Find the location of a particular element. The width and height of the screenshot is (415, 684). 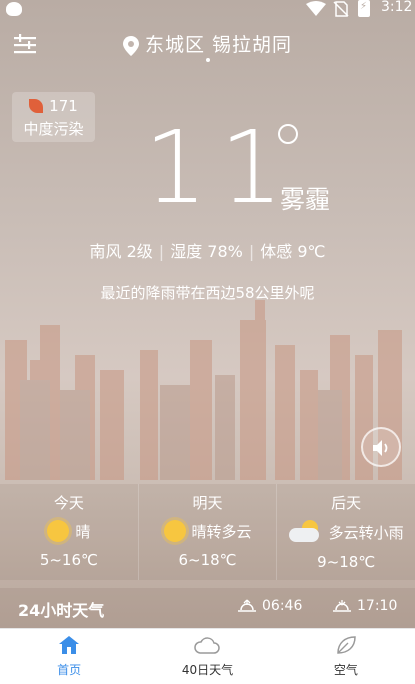

tab-40-day-weather: 40日天气 is located at coordinates (207, 656).